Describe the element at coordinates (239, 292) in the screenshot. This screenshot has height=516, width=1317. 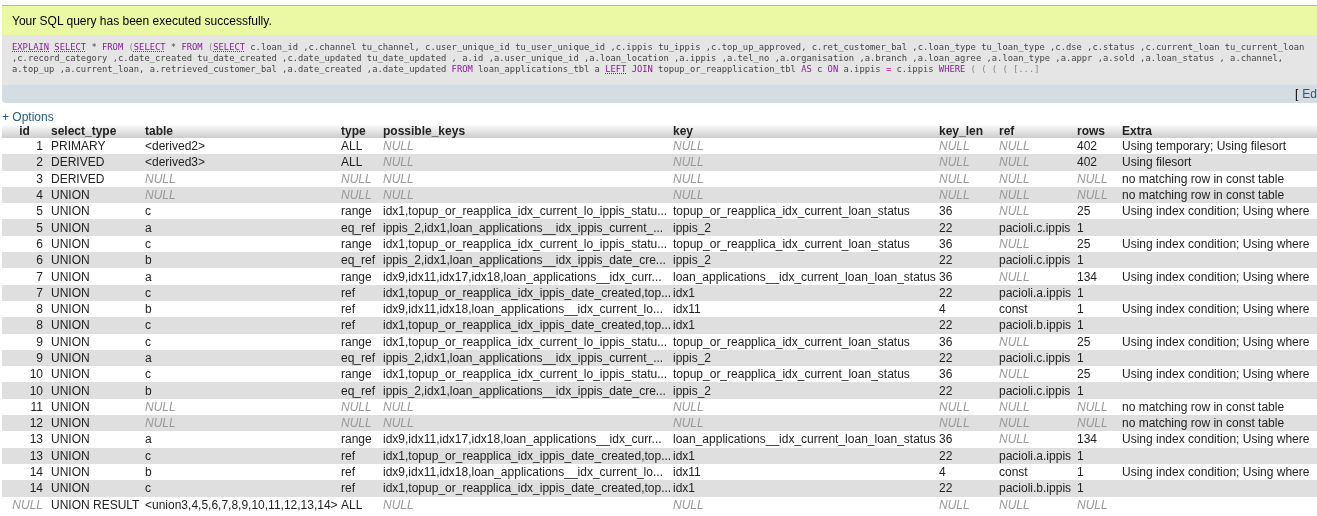
I see `table-cell: c` at that location.